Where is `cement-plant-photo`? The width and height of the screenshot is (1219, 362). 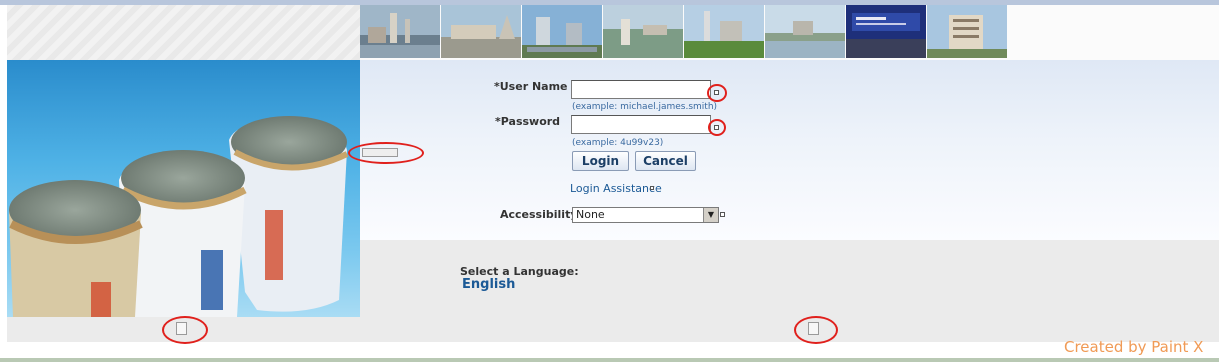
cement-plant-photo is located at coordinates (400, 31).